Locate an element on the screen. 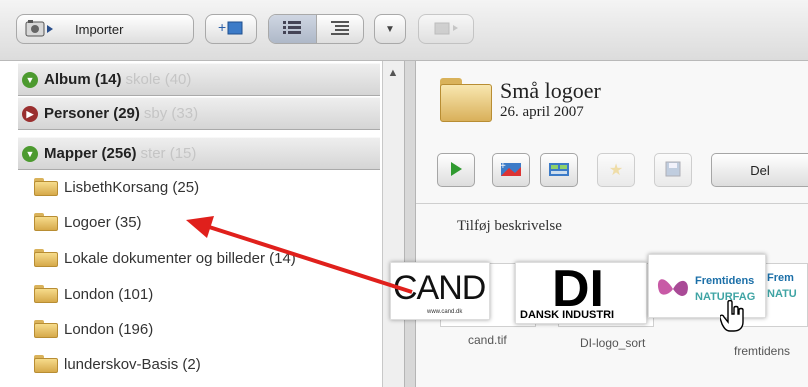  thumbnail-caption: cand.tif is located at coordinates (487, 340).